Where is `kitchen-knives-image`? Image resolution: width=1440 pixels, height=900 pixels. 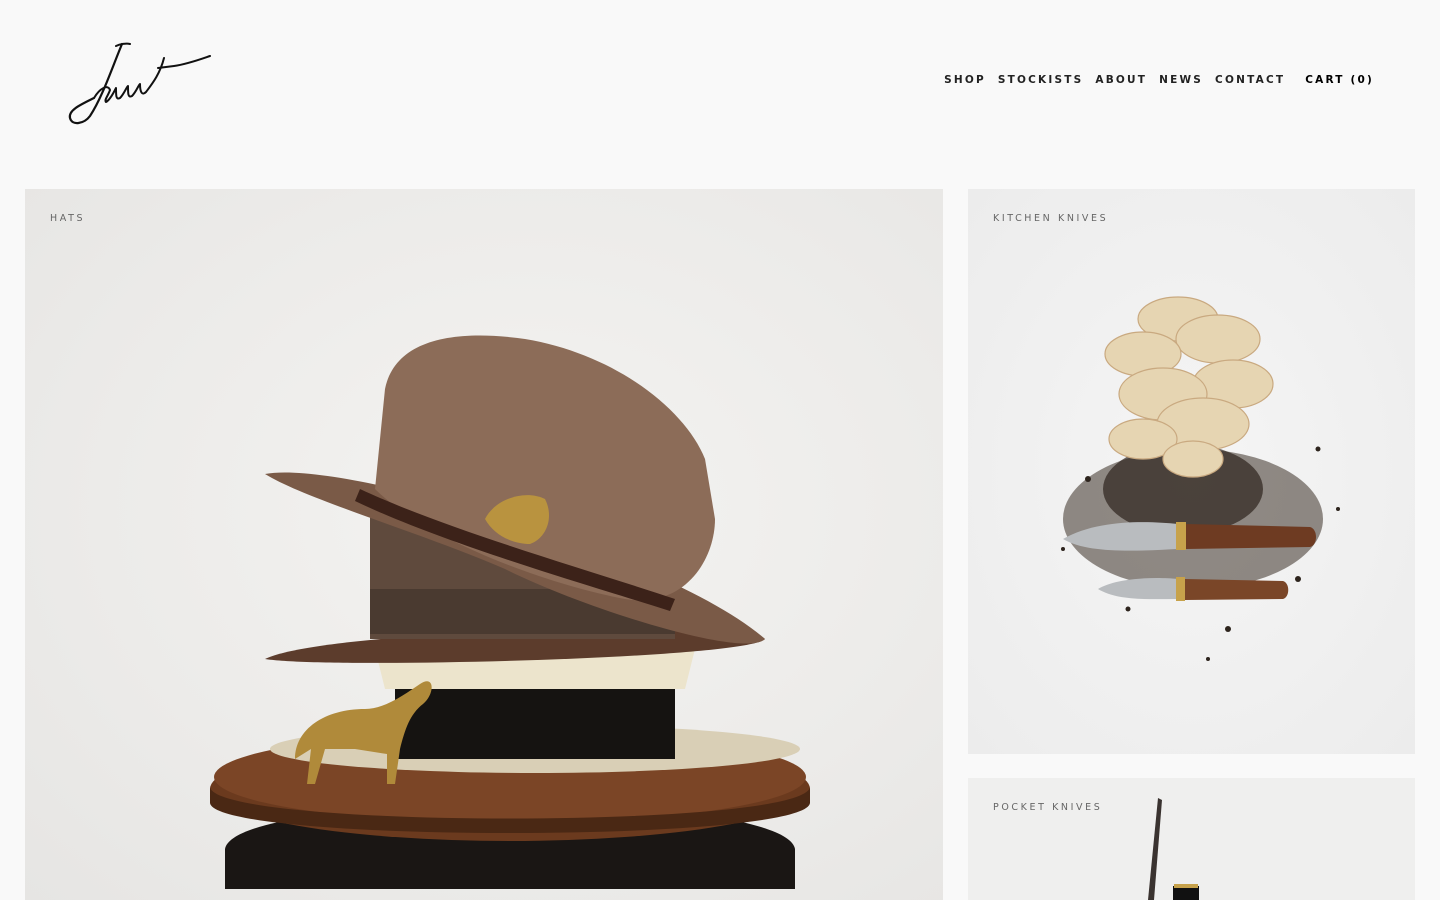
kitchen-knives-image is located at coordinates (1200, 478).